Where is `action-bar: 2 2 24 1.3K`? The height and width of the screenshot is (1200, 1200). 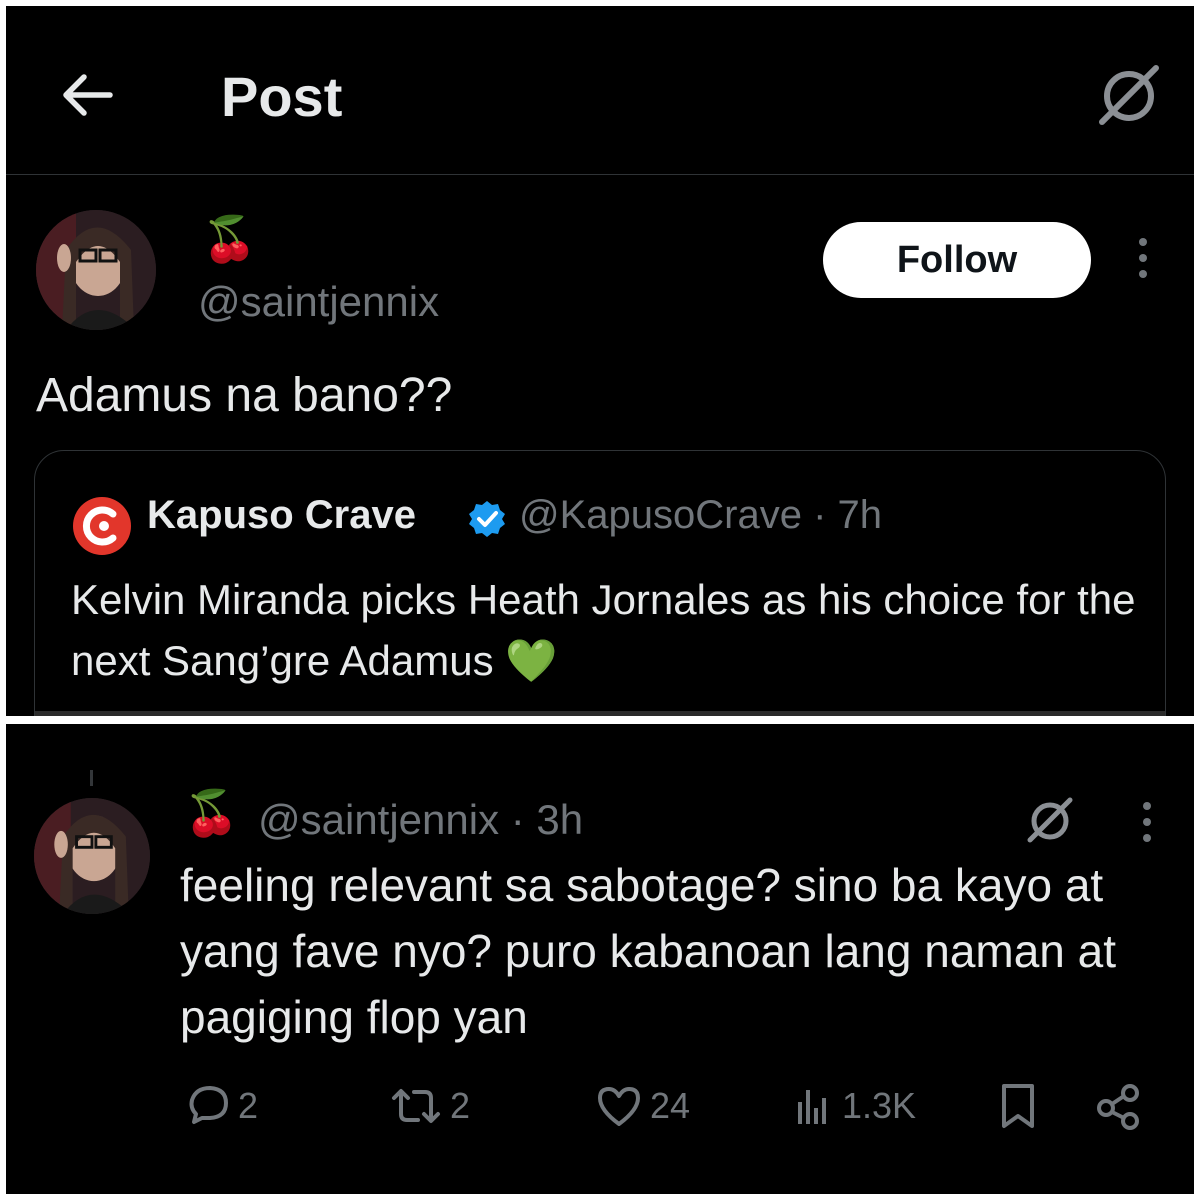
action-bar: 2 2 24 1.3K is located at coordinates (600, 1106).